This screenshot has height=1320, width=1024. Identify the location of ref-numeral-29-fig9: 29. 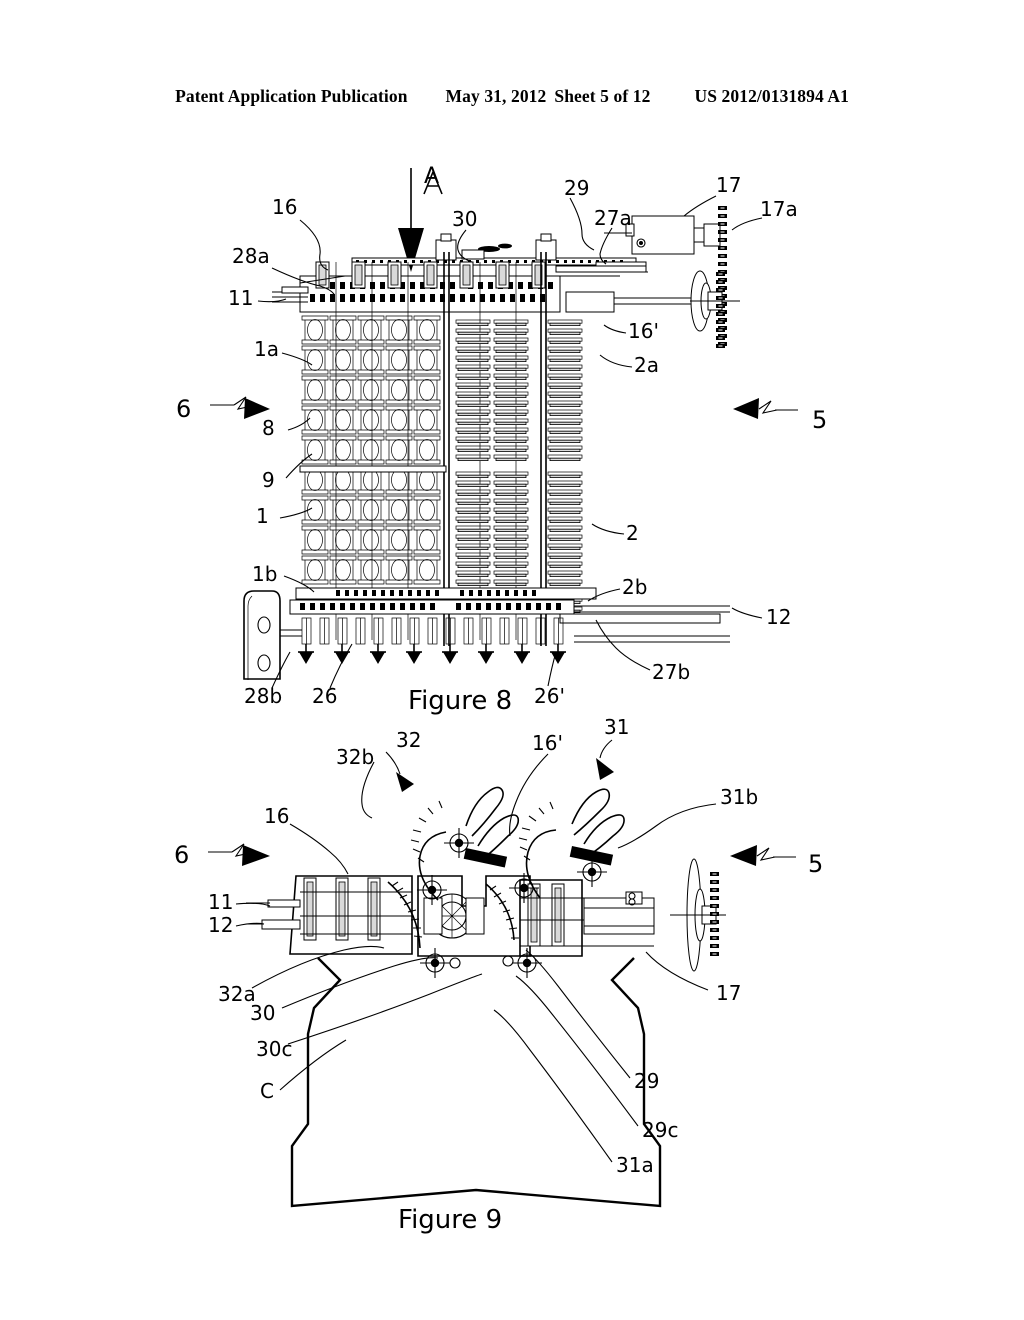
(647, 1081).